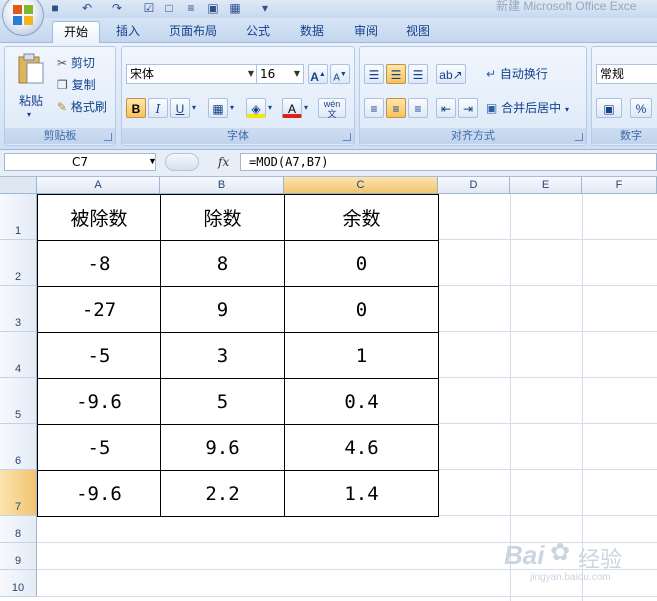 This screenshot has width=657, height=601. I want to click on cell-a7: -9.6, so click(99, 493).